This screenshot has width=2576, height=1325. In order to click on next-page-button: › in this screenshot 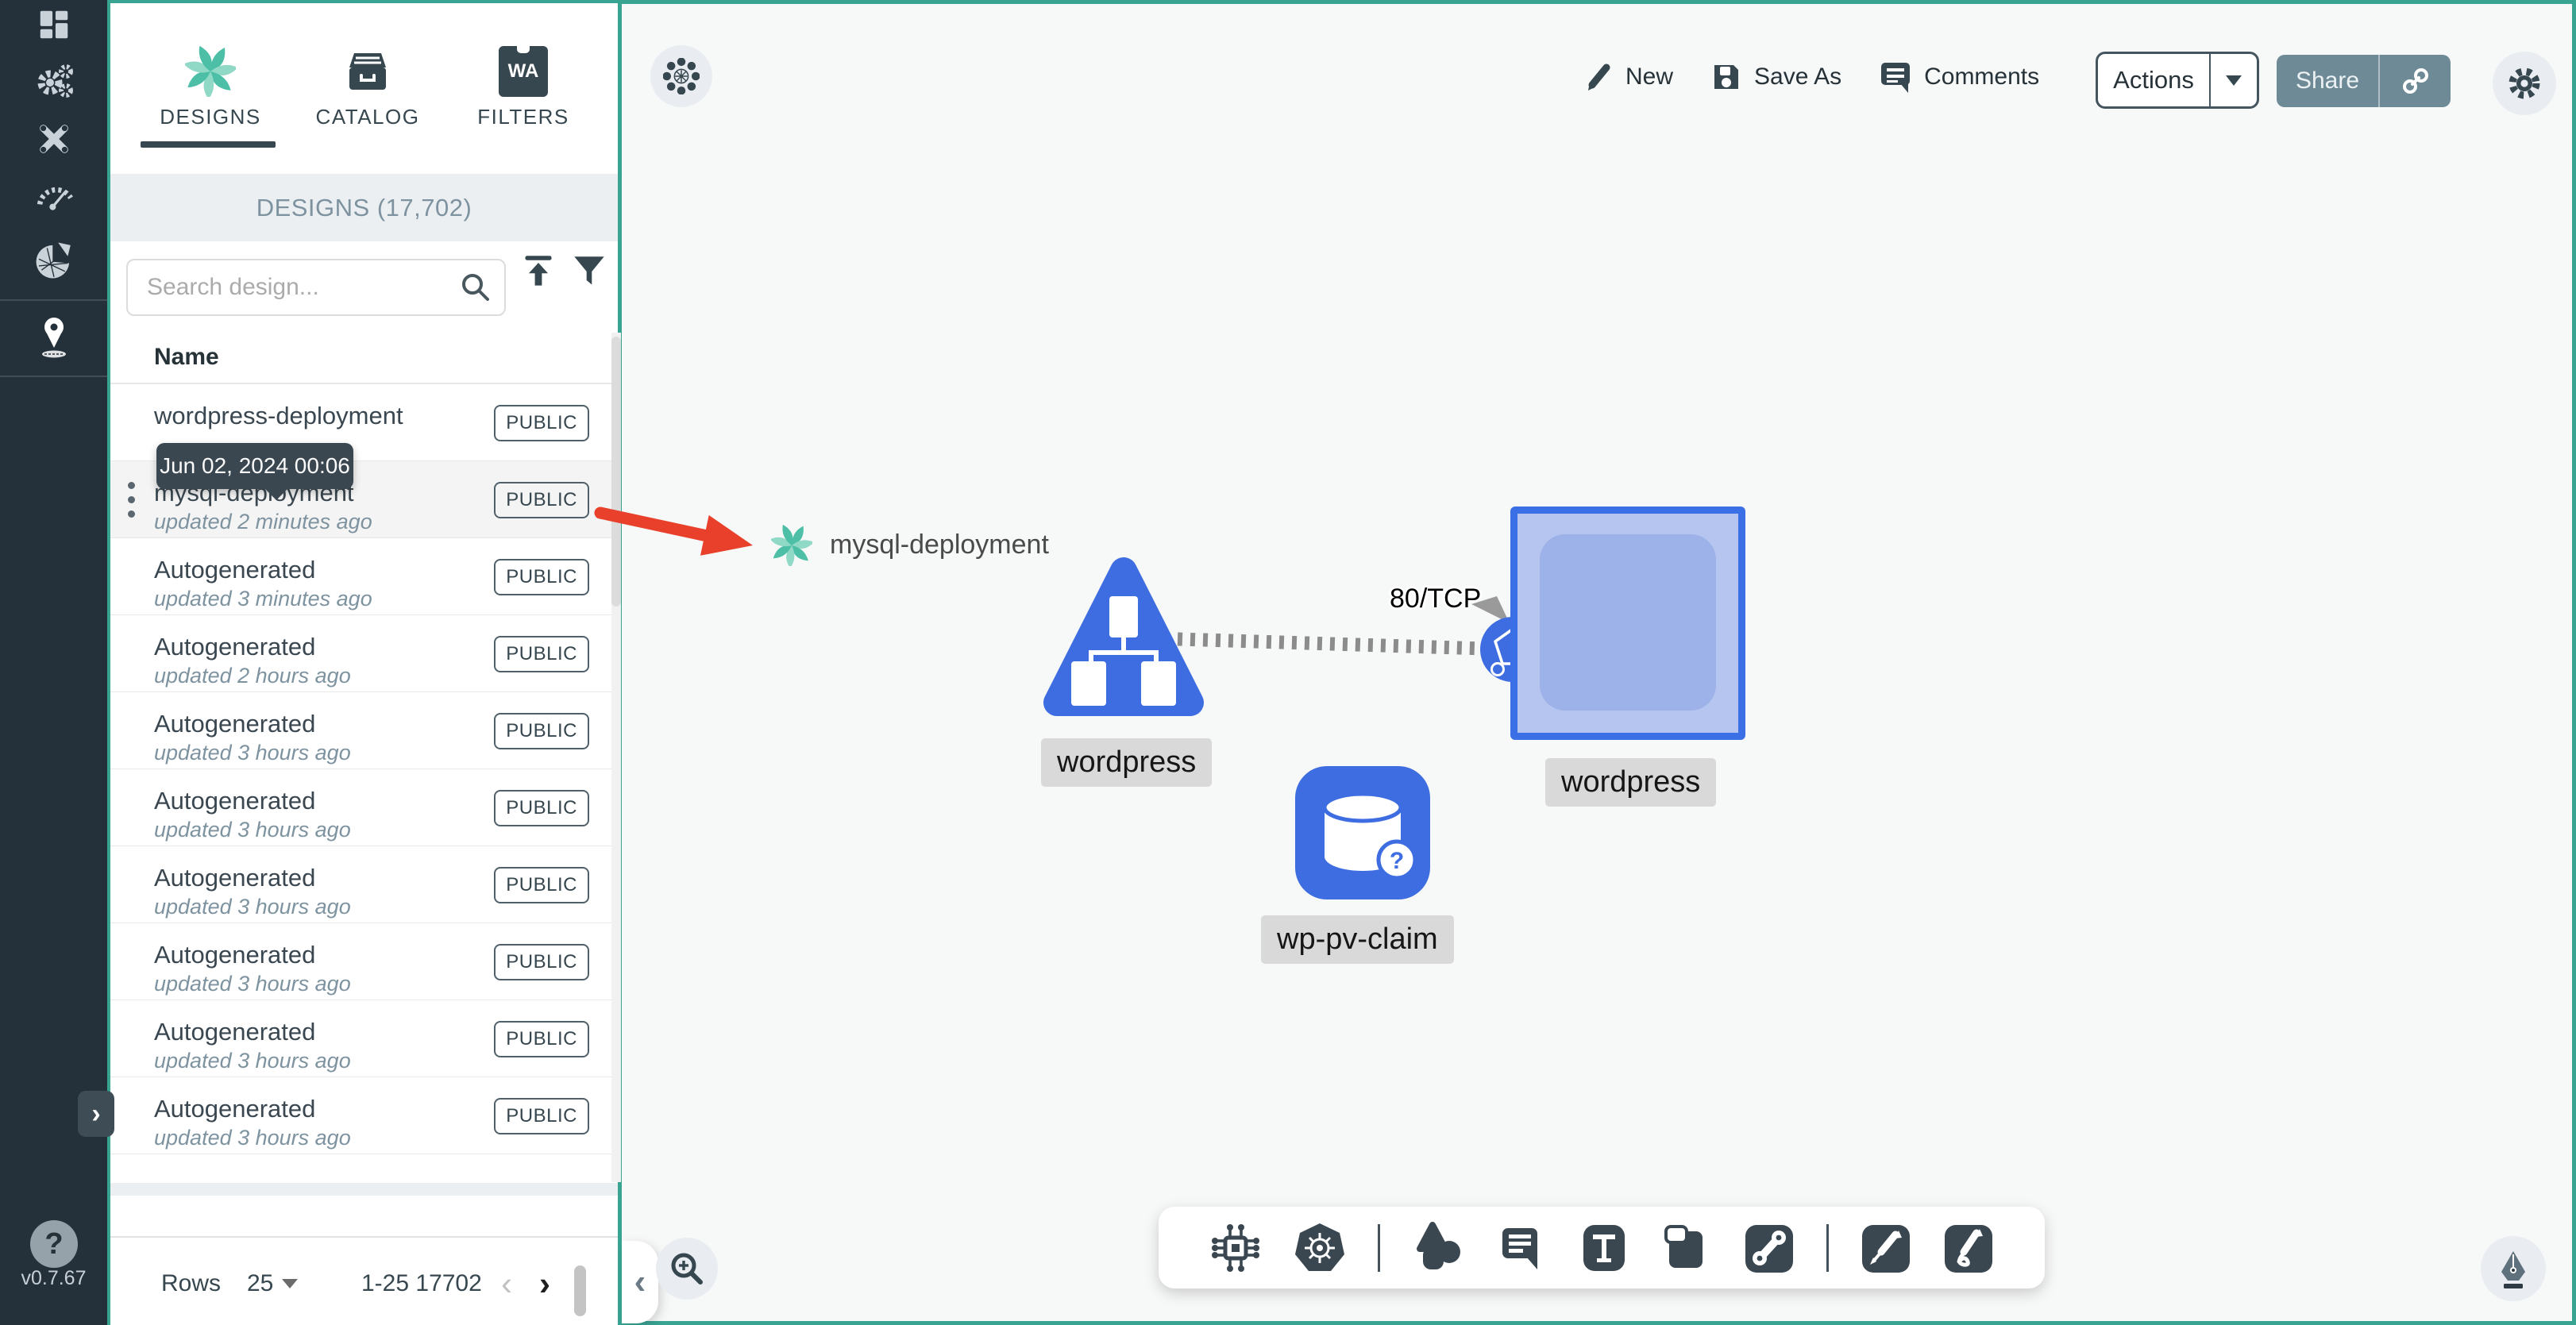, I will do `click(544, 1284)`.